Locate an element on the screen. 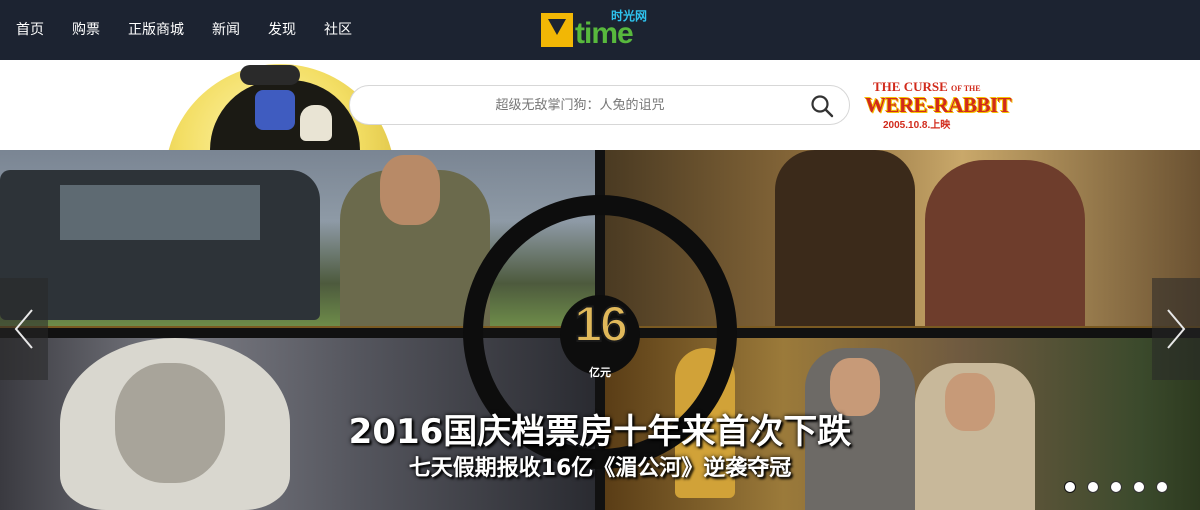 The width and height of the screenshot is (1200, 510). chevron-left-icon is located at coordinates (23, 329).